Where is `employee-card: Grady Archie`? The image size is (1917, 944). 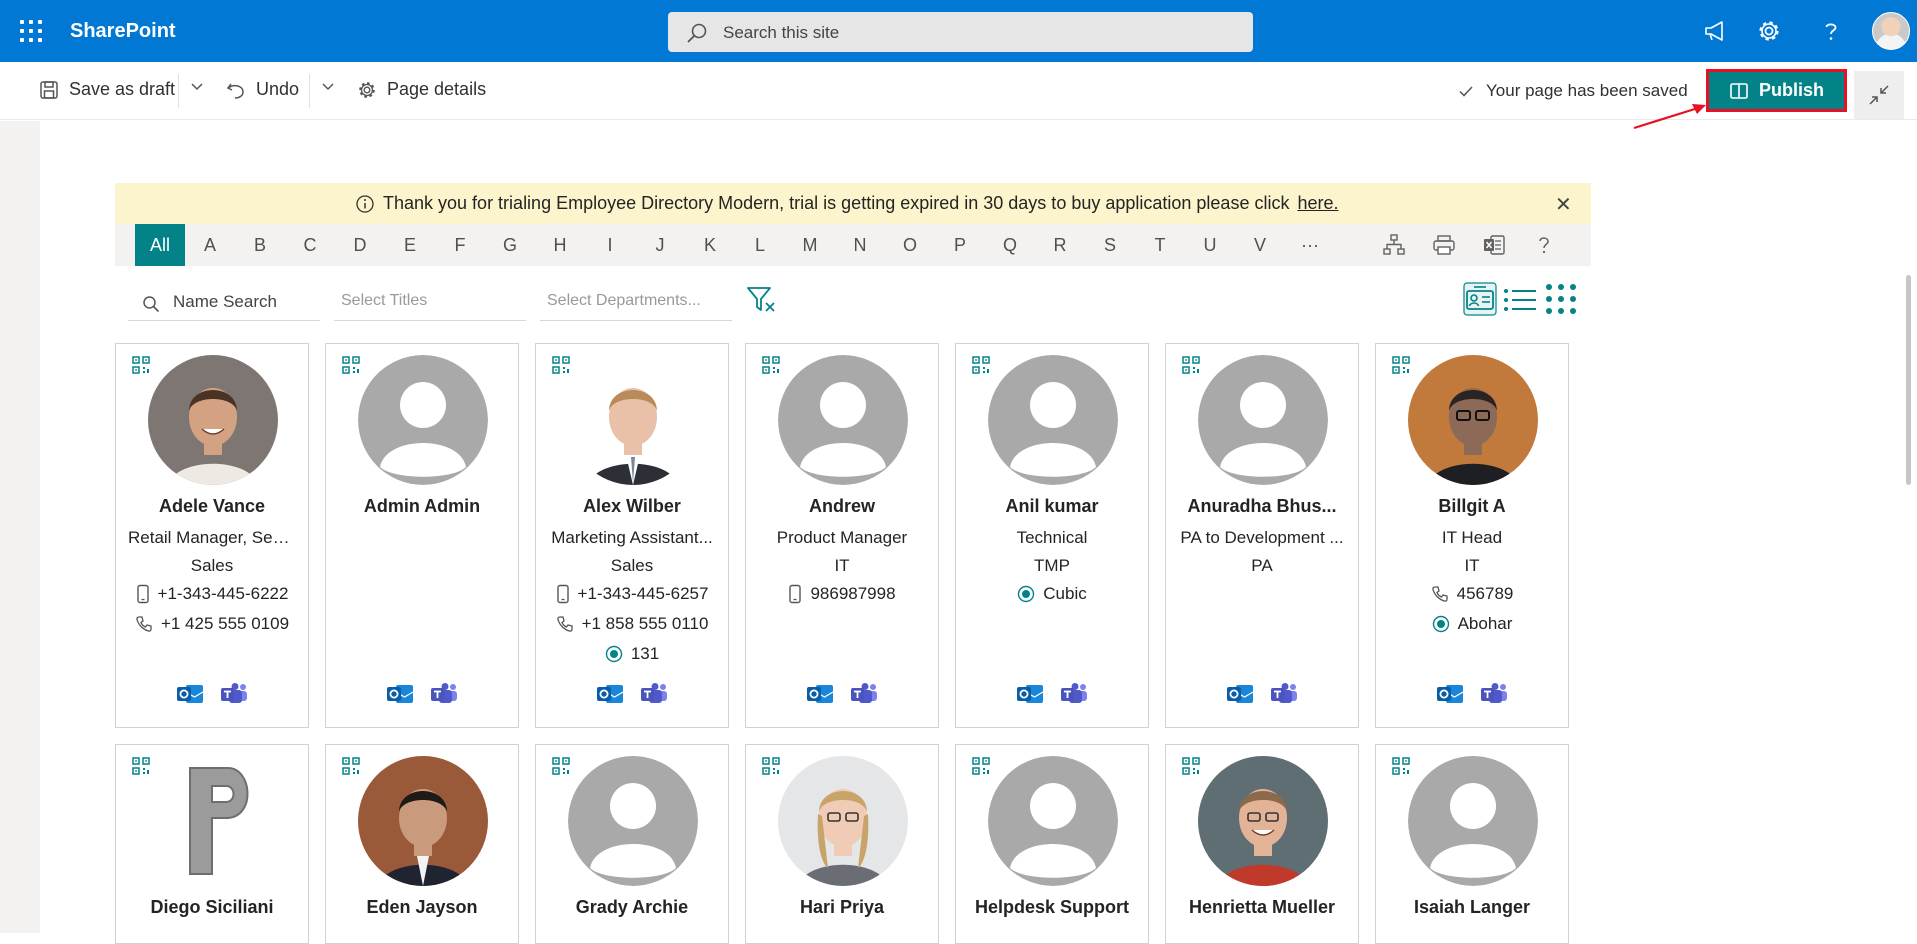 employee-card: Grady Archie is located at coordinates (632, 844).